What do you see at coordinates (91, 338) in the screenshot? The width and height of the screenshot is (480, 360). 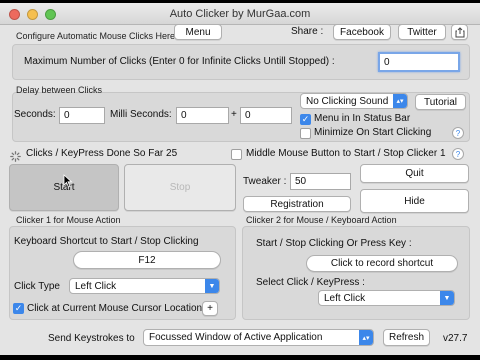 I see `send-keystrokes-label: Send Keystrokes to` at bounding box center [91, 338].